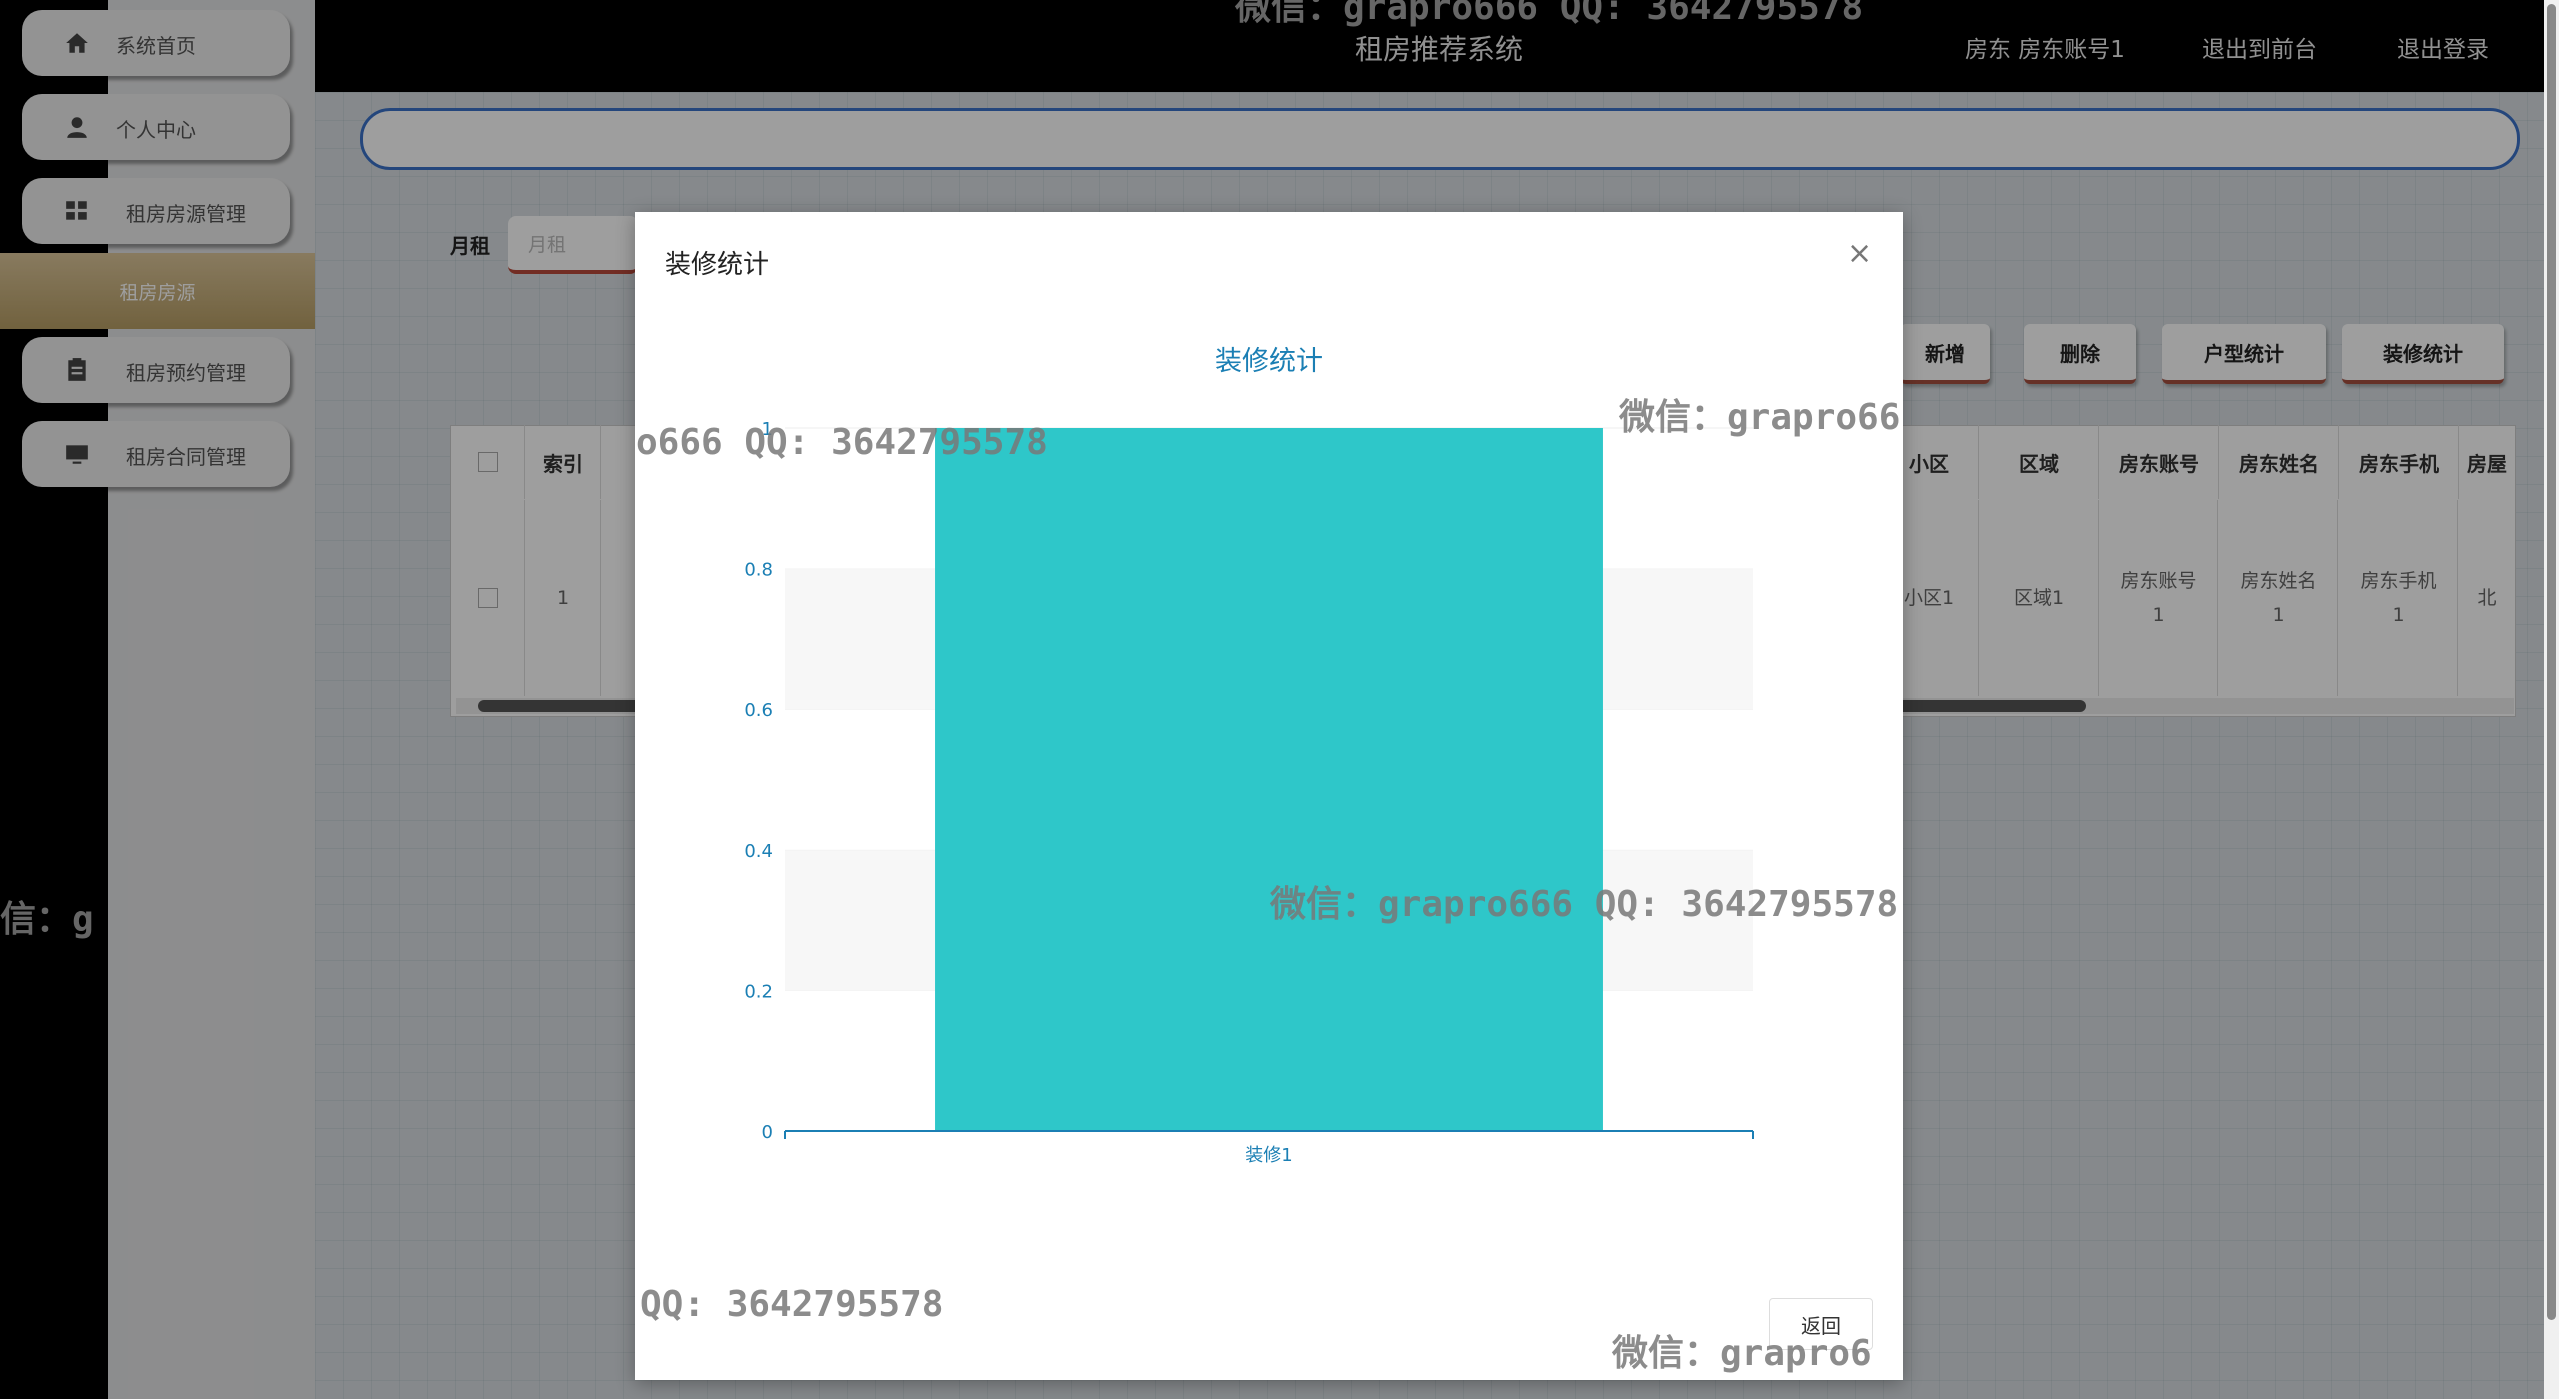  Describe the element at coordinates (1821, 1324) in the screenshot. I see `return-button: 返回` at that location.